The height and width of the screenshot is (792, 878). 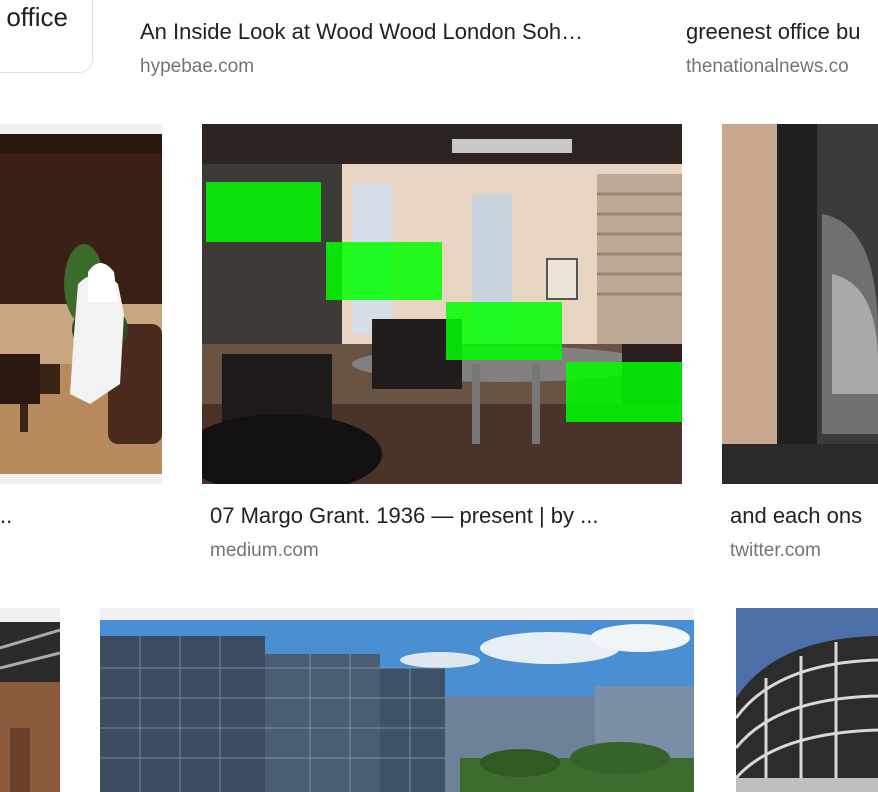 I want to click on result-title: and each ons, so click(x=804, y=516).